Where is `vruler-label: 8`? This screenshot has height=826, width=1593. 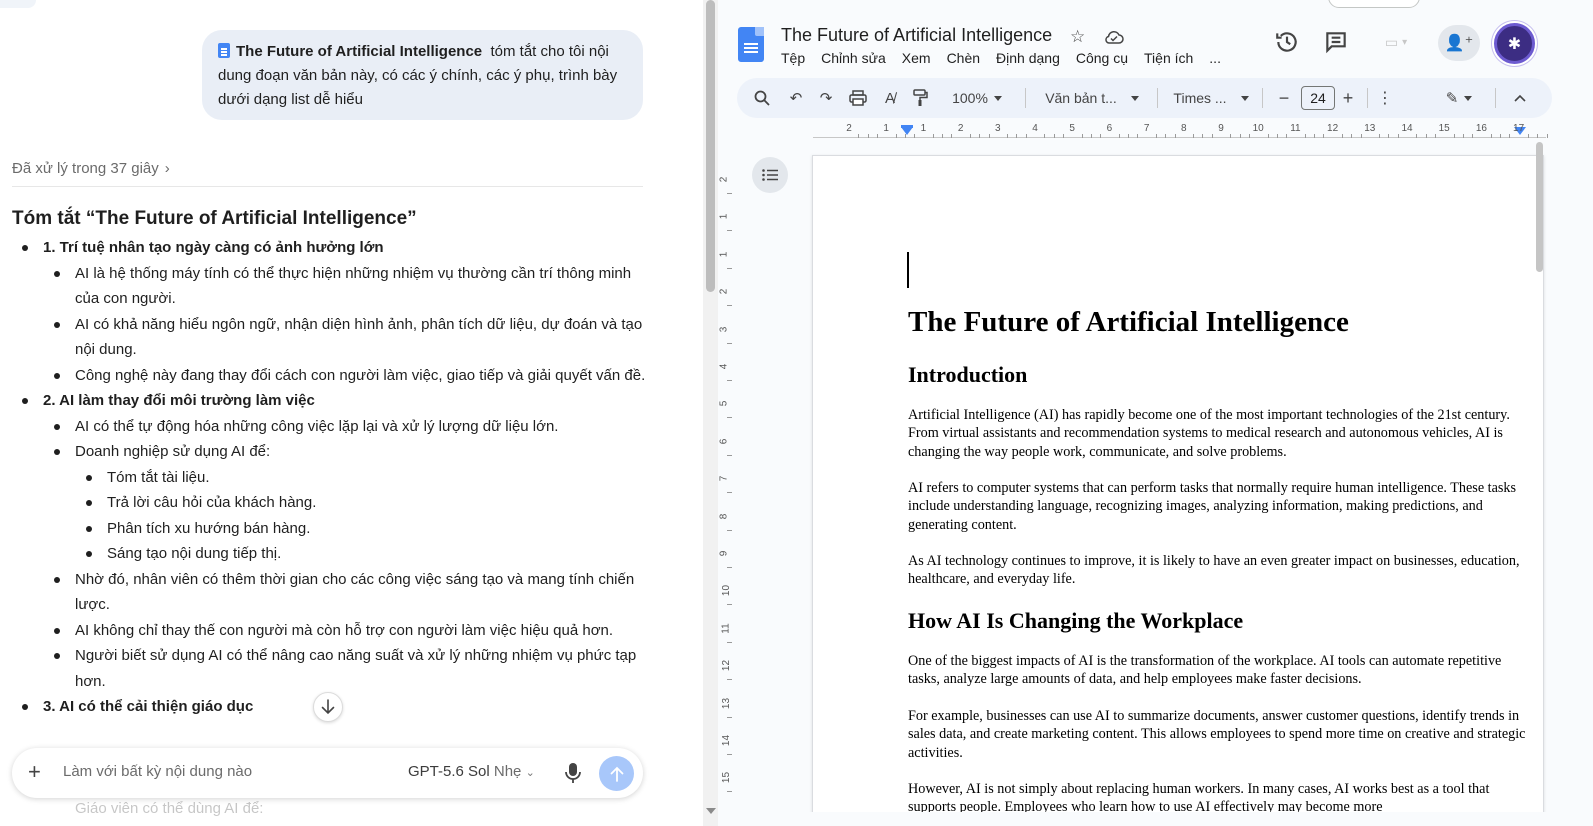 vruler-label: 8 is located at coordinates (724, 516).